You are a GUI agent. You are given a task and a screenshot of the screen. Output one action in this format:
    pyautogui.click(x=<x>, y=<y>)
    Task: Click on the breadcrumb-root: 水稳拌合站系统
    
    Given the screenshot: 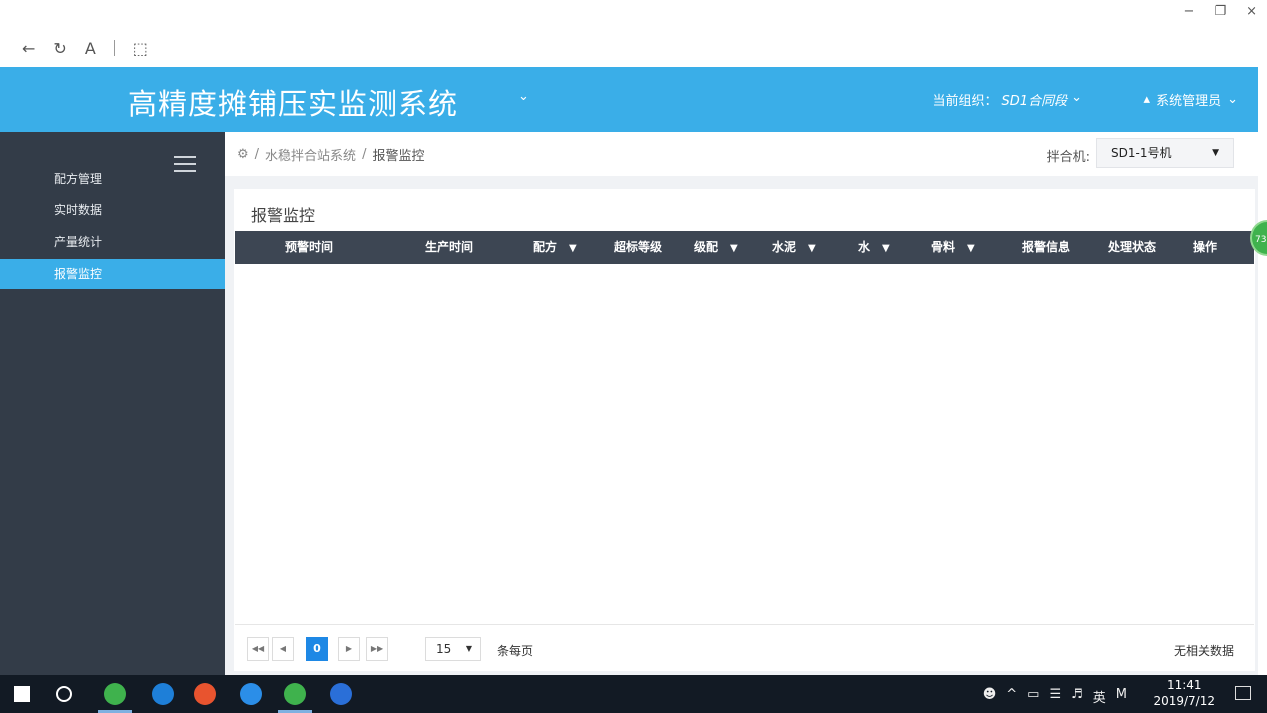 What is the action you would take?
    pyautogui.click(x=310, y=154)
    